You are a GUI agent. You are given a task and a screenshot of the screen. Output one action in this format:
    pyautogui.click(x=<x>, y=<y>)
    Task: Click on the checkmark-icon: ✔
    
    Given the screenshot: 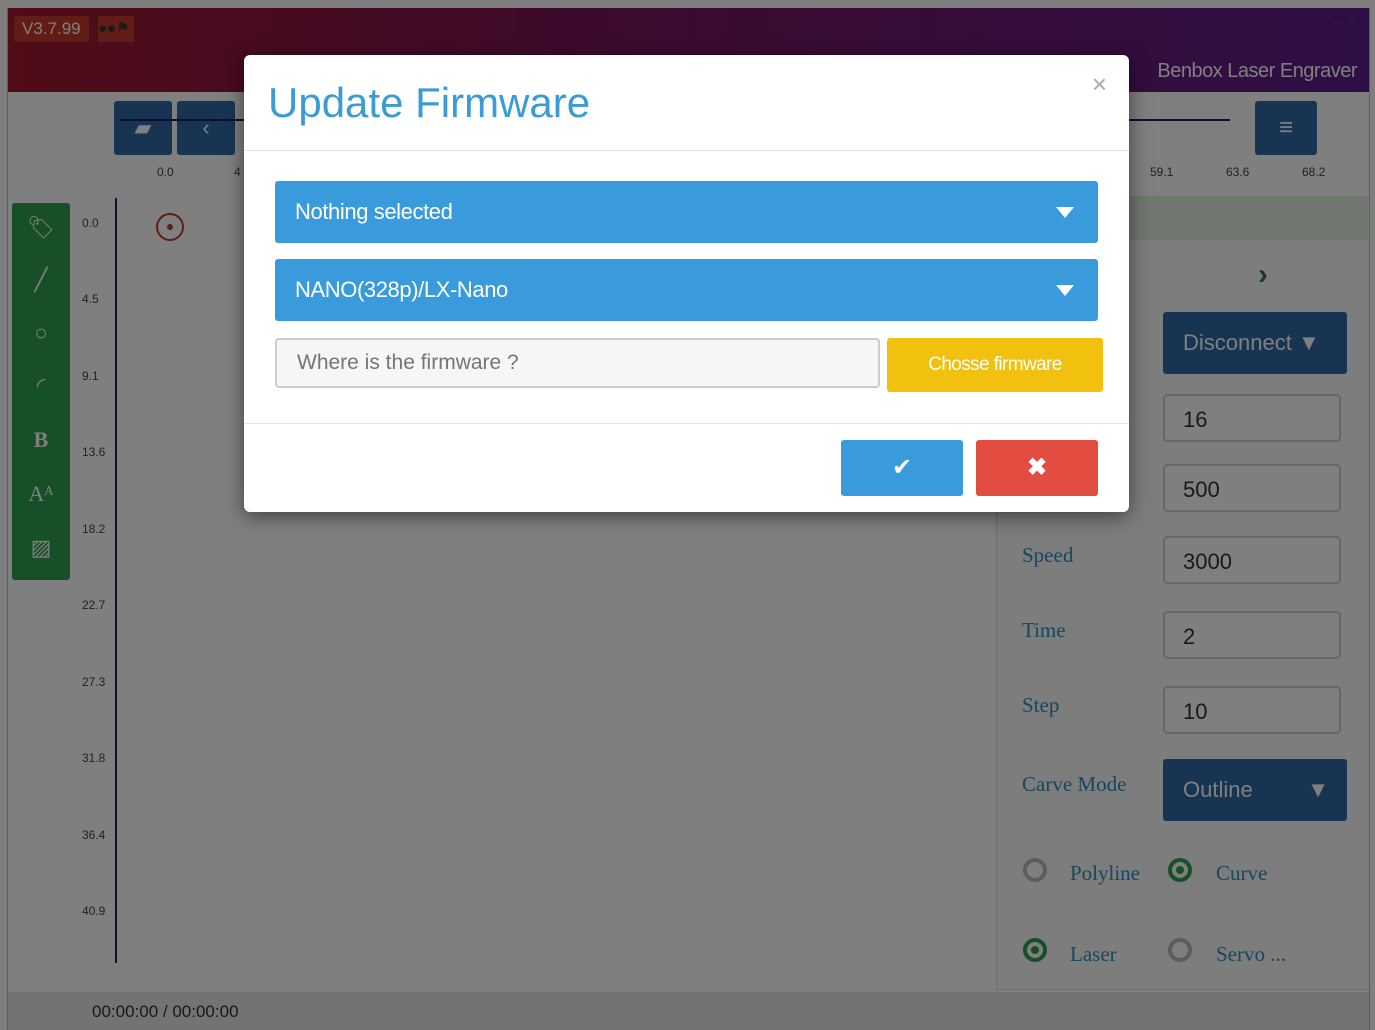 What is the action you would take?
    pyautogui.click(x=902, y=467)
    